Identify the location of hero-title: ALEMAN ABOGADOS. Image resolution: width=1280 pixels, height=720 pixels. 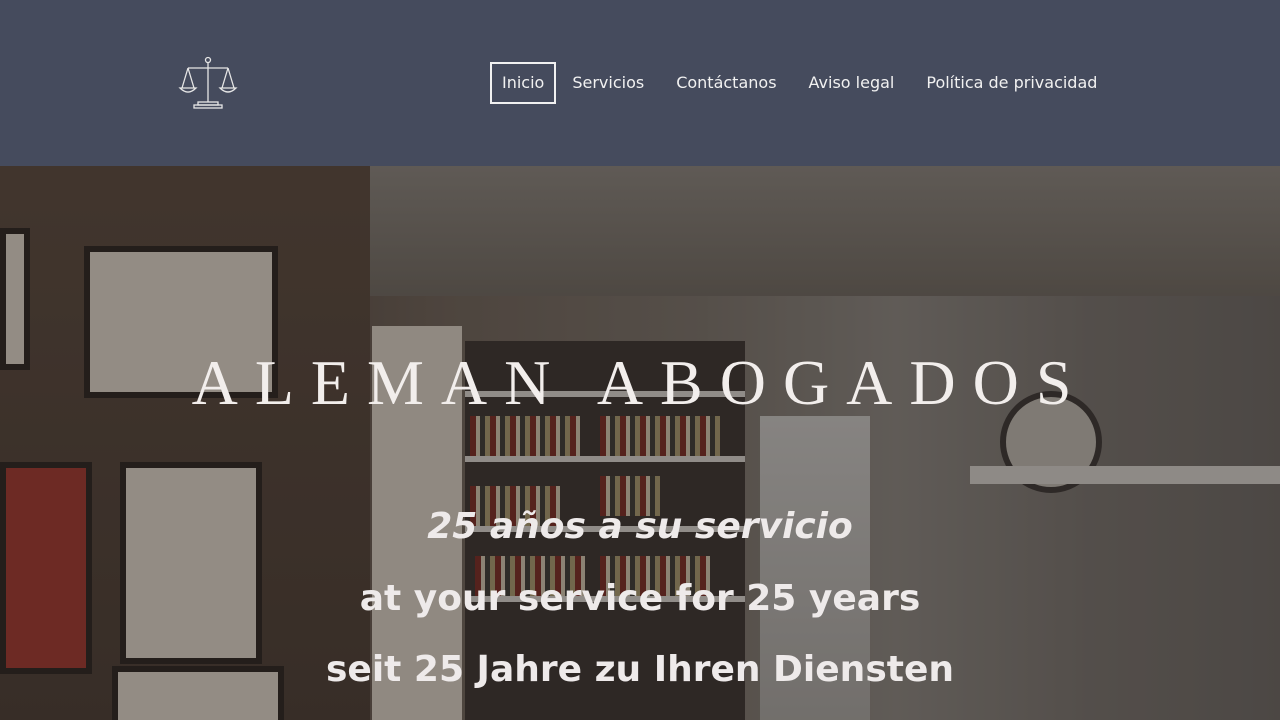
(640, 382).